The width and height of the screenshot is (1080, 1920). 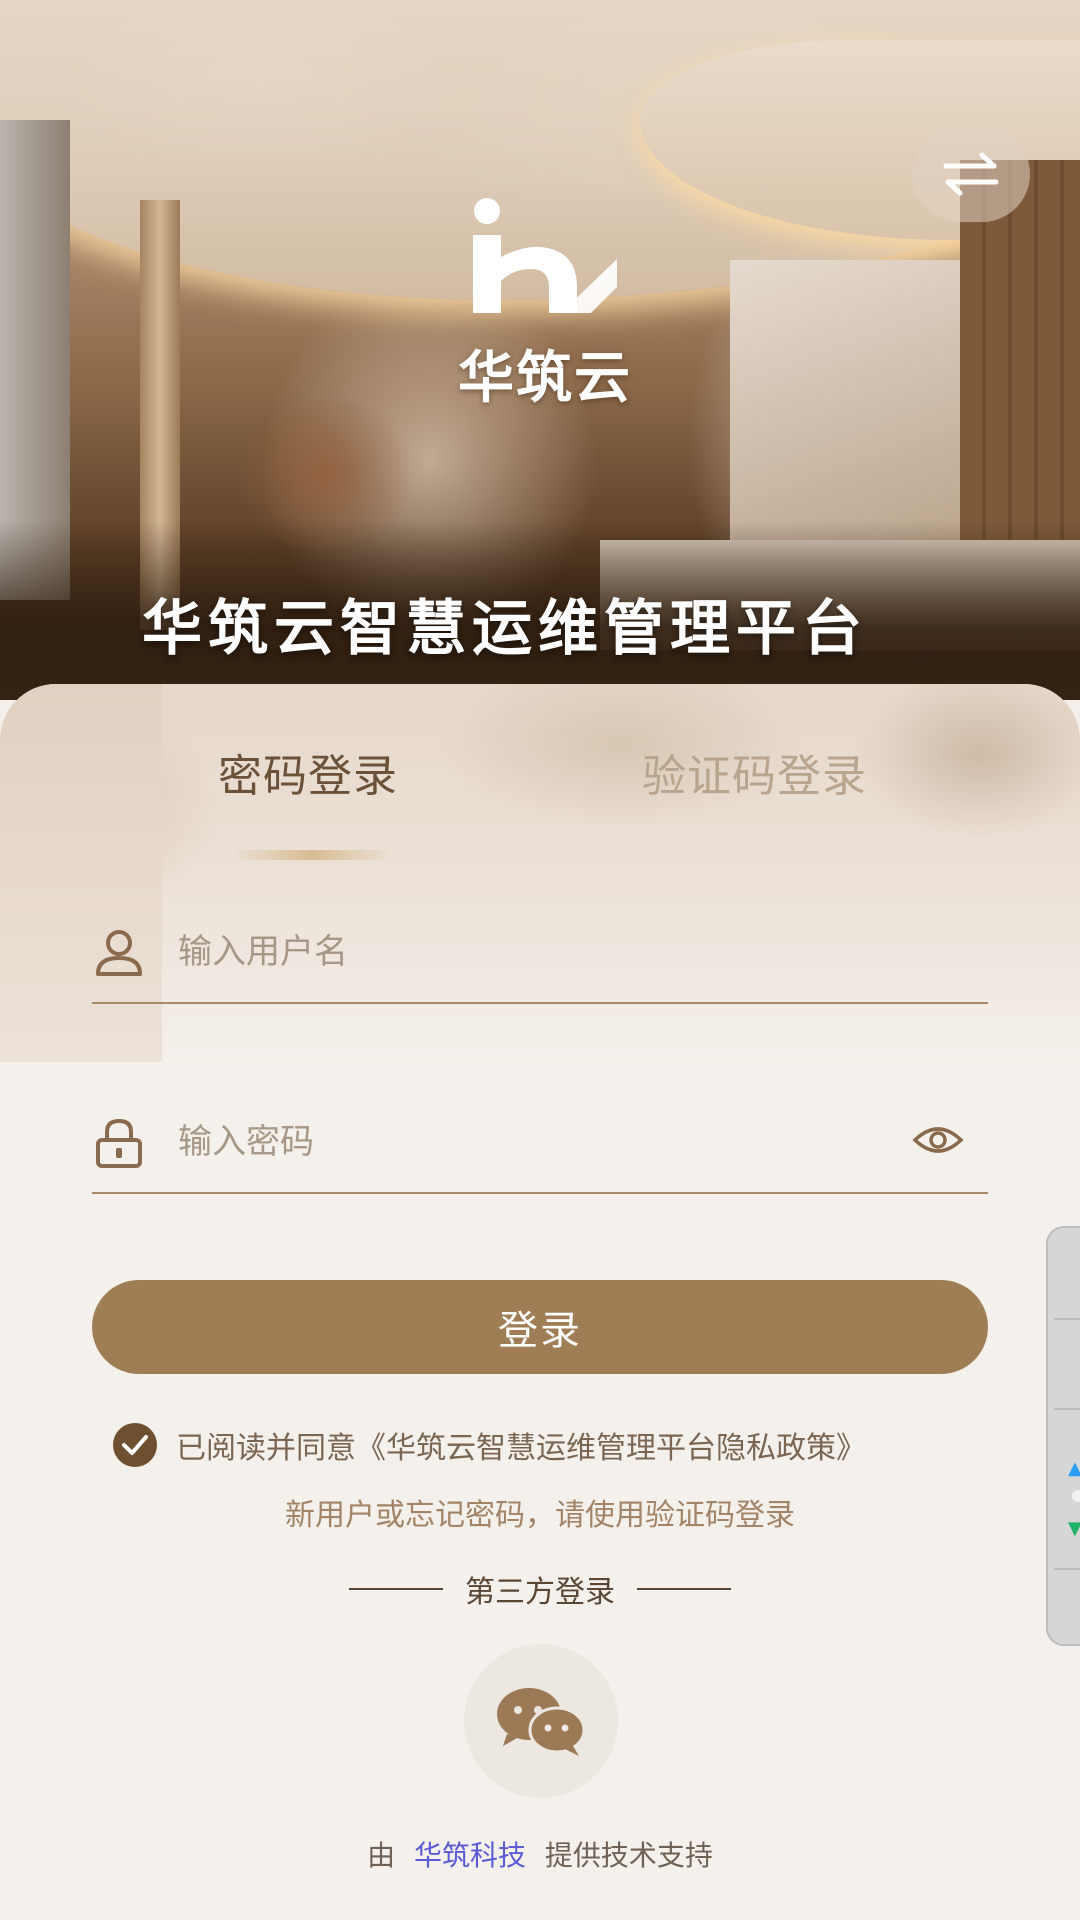 I want to click on download-arrow-icon: ▼, so click(x=1074, y=1528).